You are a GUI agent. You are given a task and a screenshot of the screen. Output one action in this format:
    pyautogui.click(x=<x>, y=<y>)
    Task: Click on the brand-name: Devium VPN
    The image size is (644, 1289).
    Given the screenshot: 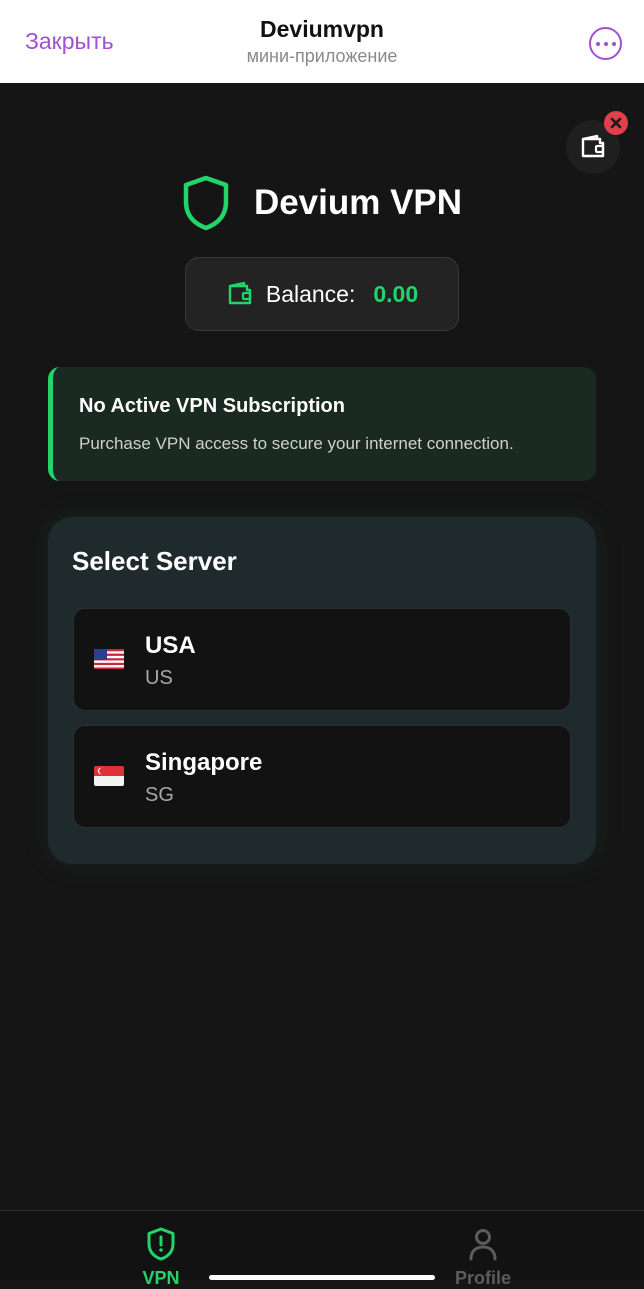 What is the action you would take?
    pyautogui.click(x=358, y=202)
    